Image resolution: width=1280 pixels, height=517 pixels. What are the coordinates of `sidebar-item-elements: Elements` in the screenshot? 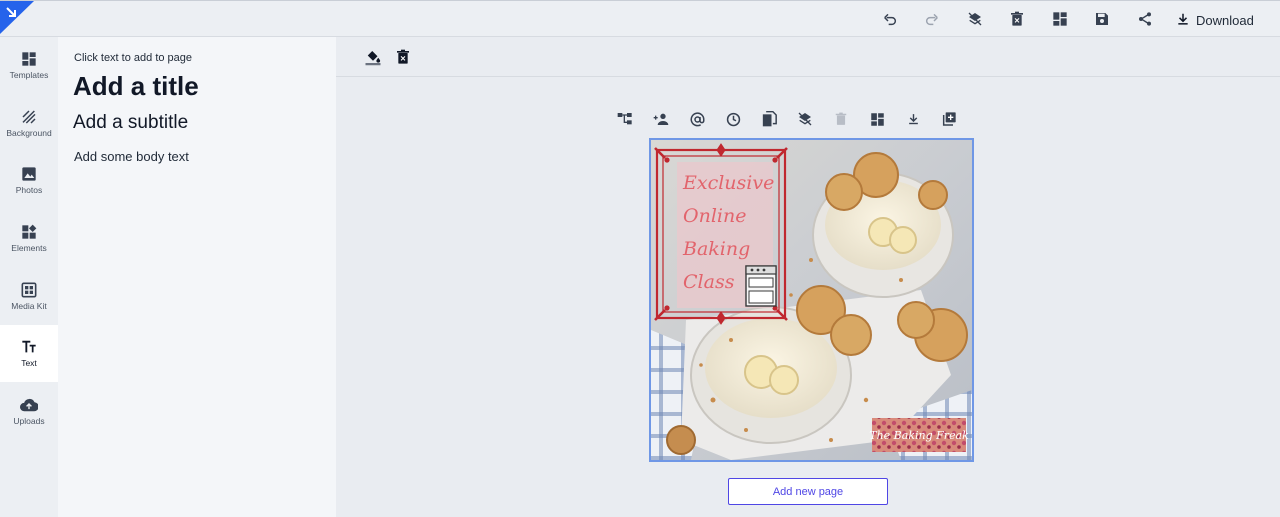 It's located at (29, 238).